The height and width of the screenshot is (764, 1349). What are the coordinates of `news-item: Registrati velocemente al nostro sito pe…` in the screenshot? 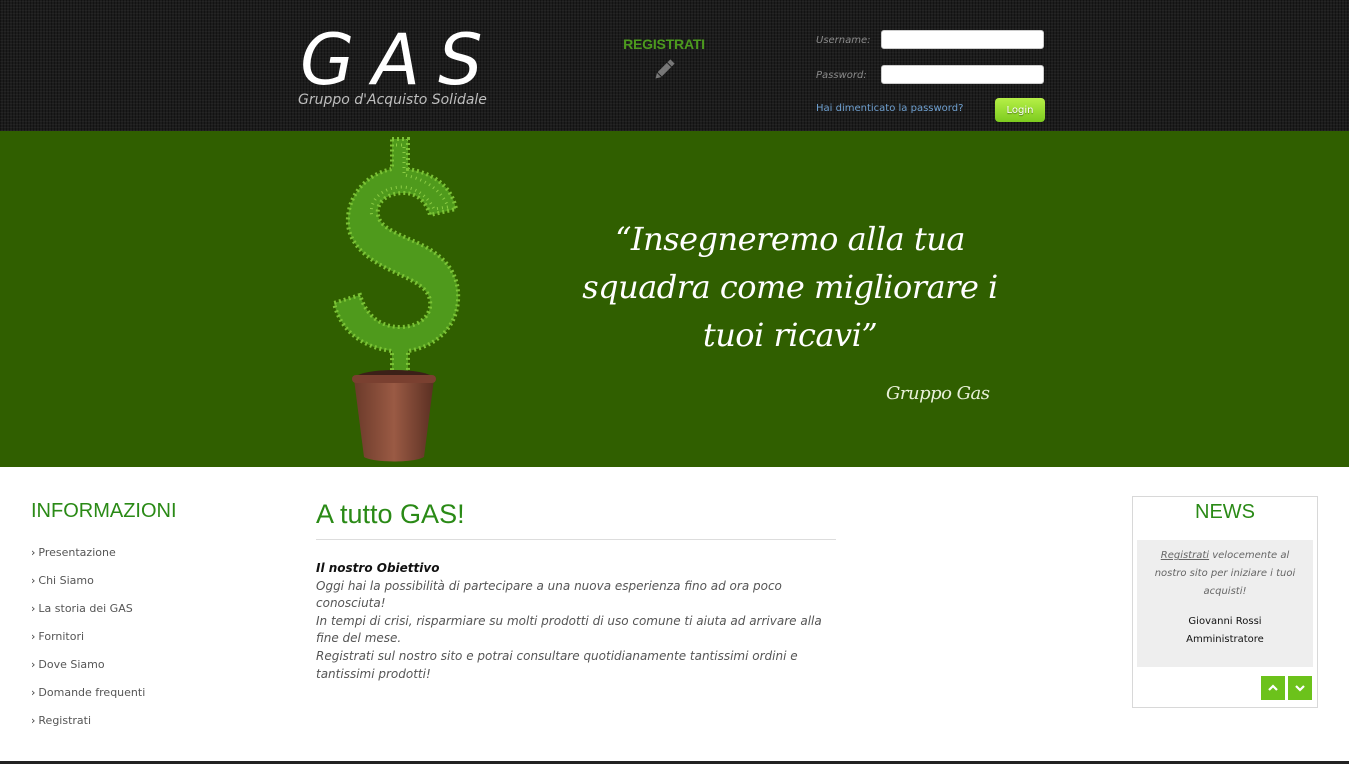 It's located at (1225, 603).